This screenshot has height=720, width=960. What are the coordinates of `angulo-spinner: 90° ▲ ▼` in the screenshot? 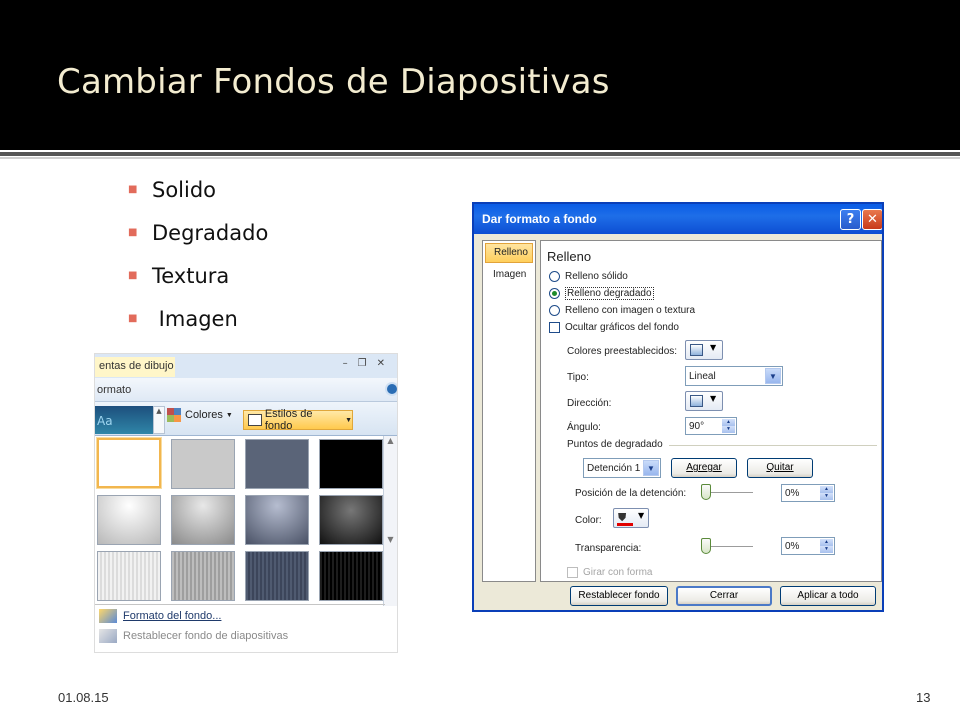 It's located at (711, 426).